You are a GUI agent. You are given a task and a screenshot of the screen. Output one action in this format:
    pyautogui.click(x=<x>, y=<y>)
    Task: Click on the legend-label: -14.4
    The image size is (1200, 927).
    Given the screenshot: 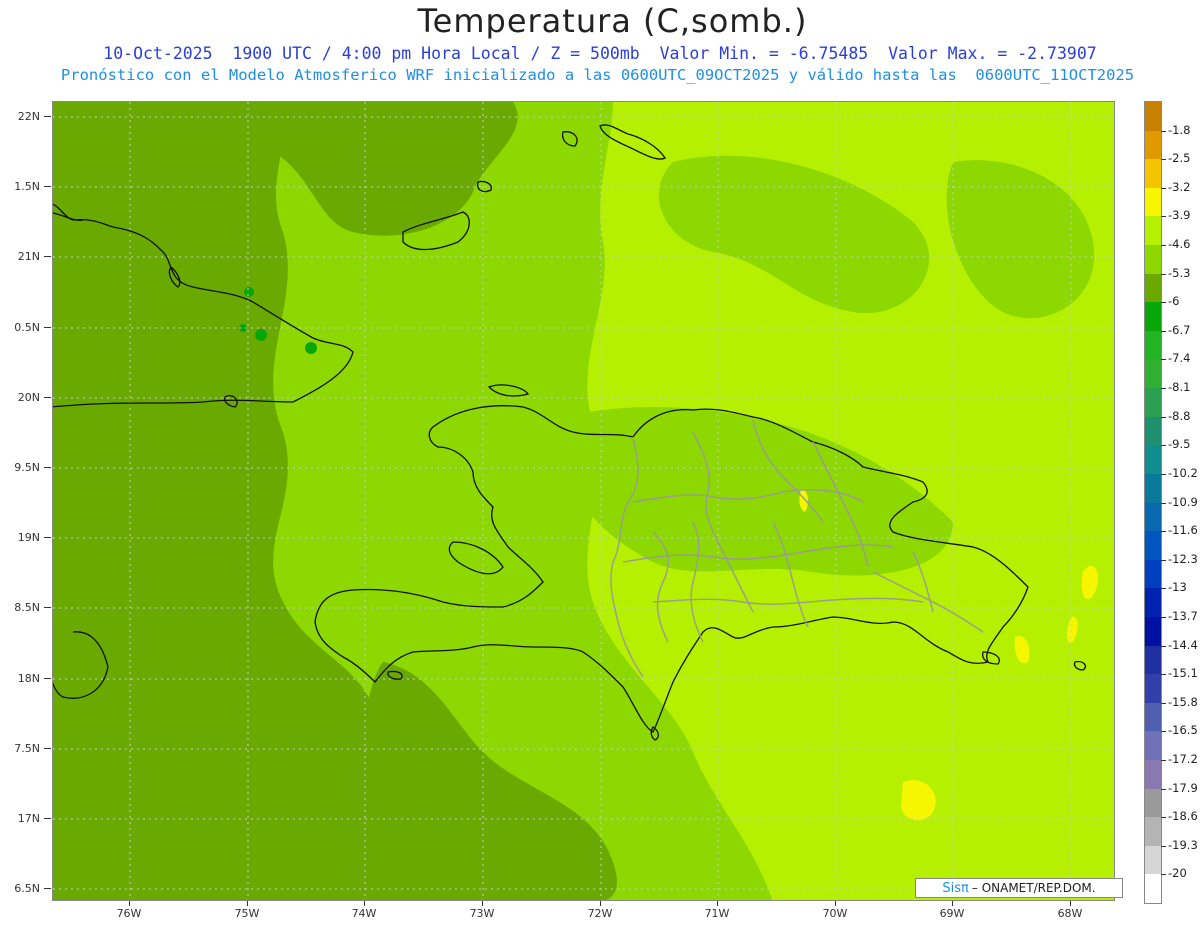 What is the action you would take?
    pyautogui.click(x=1183, y=644)
    